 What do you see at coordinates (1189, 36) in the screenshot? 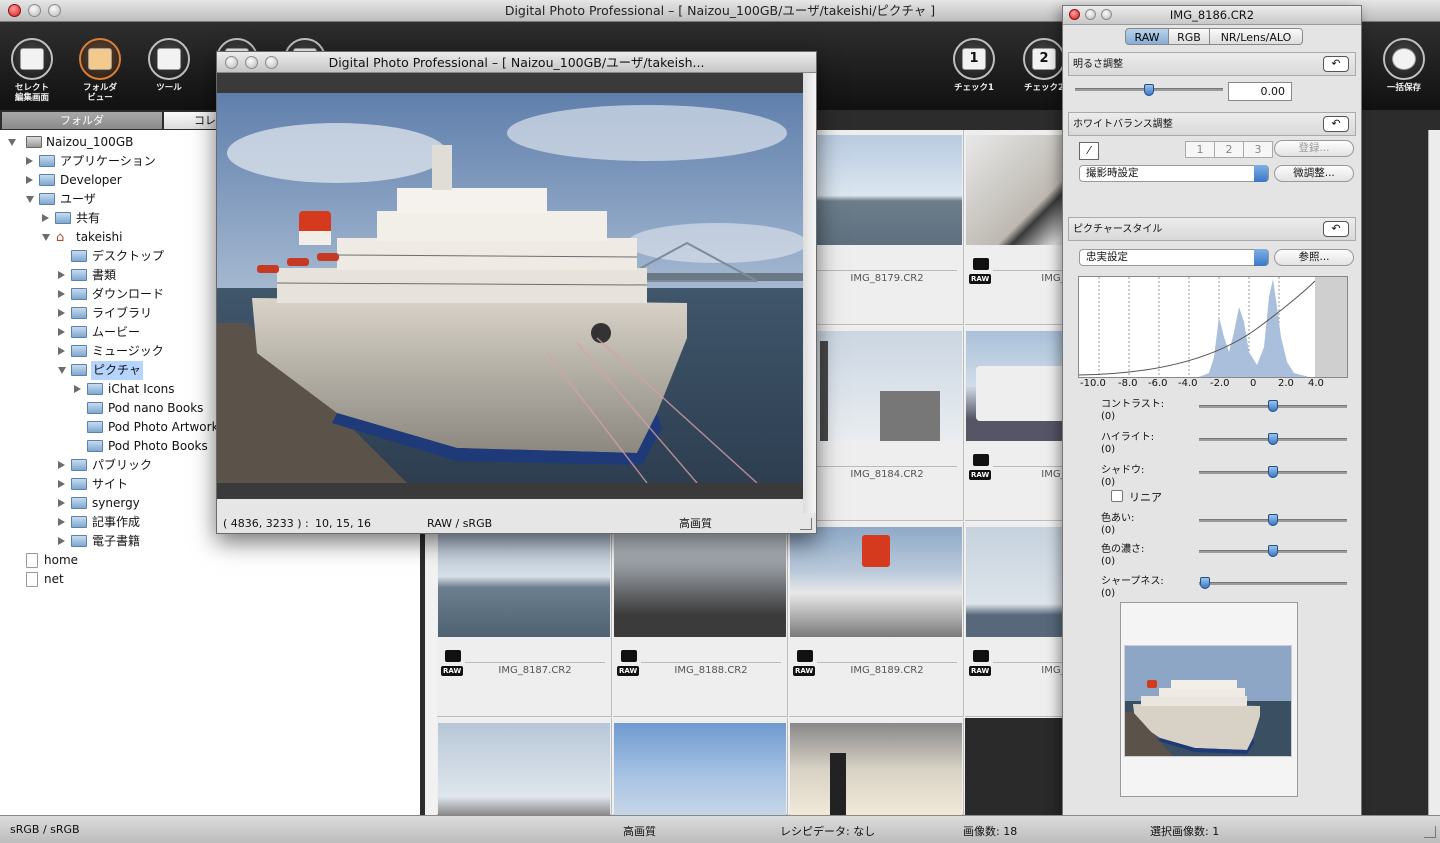
I see `tab-rgb: RGB` at bounding box center [1189, 36].